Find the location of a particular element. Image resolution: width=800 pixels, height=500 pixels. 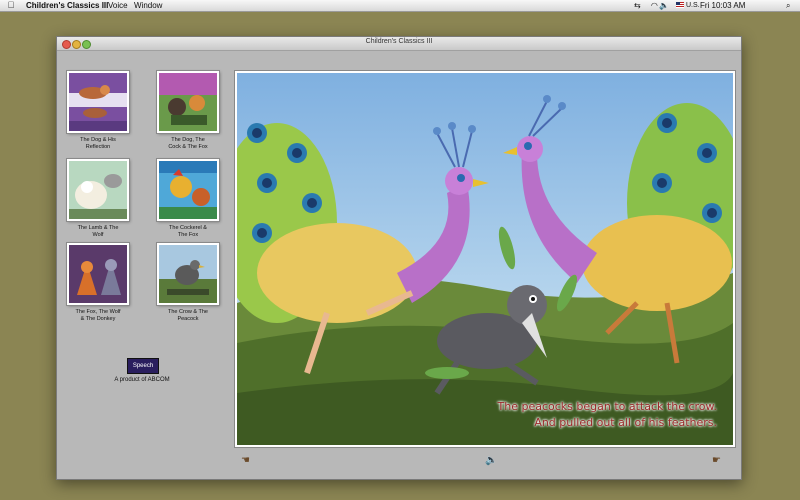

story-lamb-wolf: The Lamb & The Wolf is located at coordinates (98, 199).